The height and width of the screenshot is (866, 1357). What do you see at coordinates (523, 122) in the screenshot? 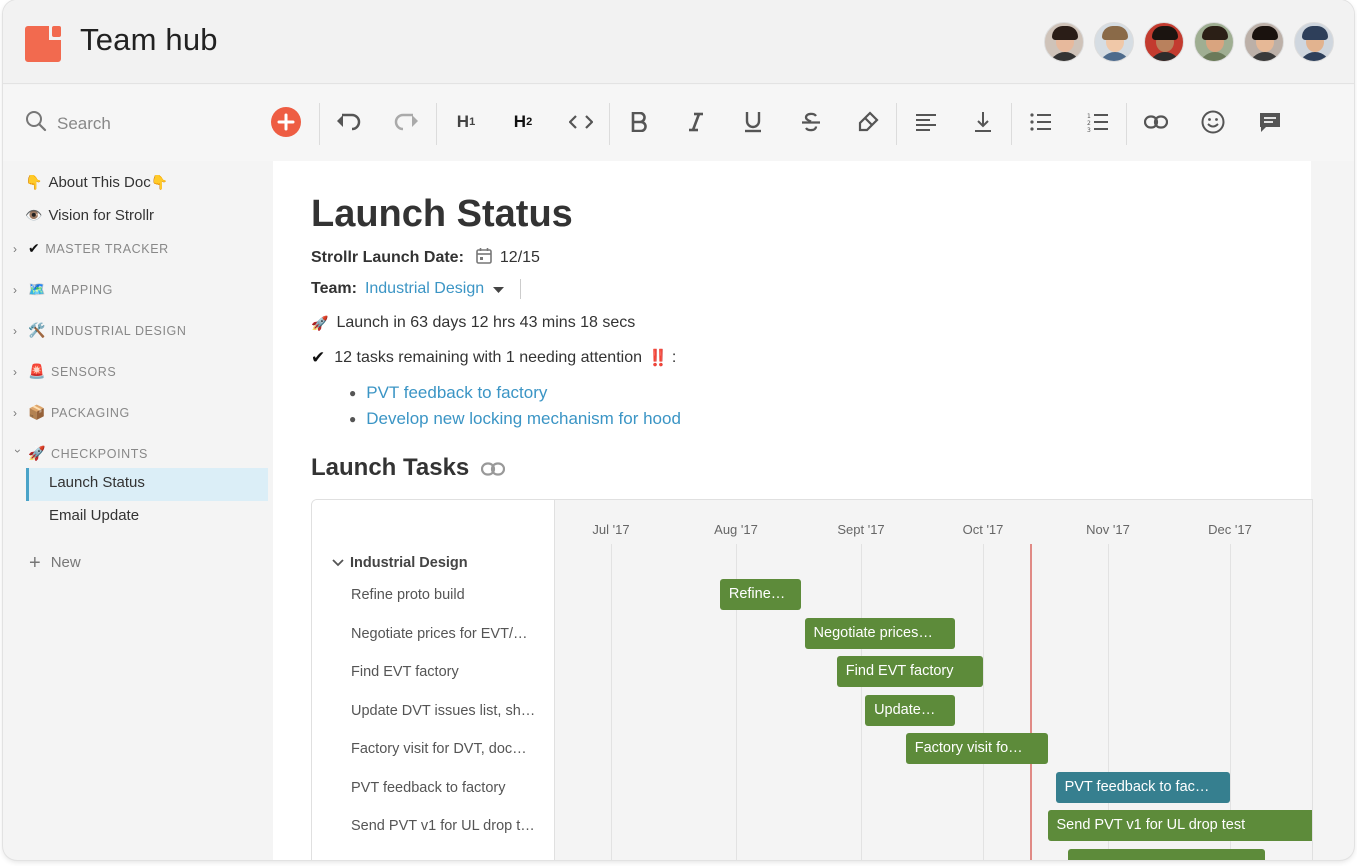
I see `heading-2-button: H2` at bounding box center [523, 122].